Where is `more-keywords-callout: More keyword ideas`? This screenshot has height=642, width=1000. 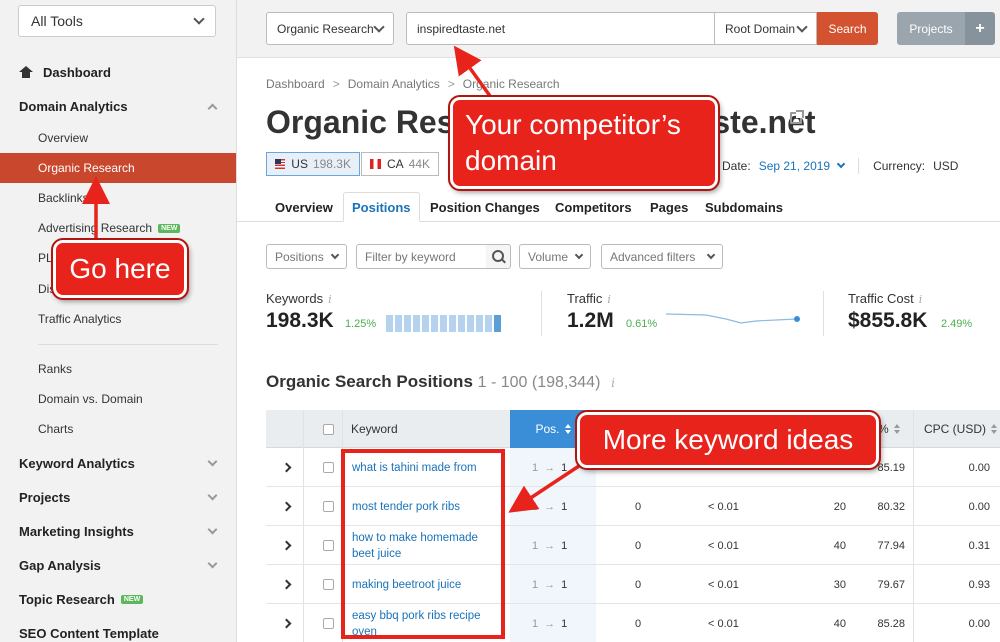 more-keywords-callout: More keyword ideas is located at coordinates (728, 440).